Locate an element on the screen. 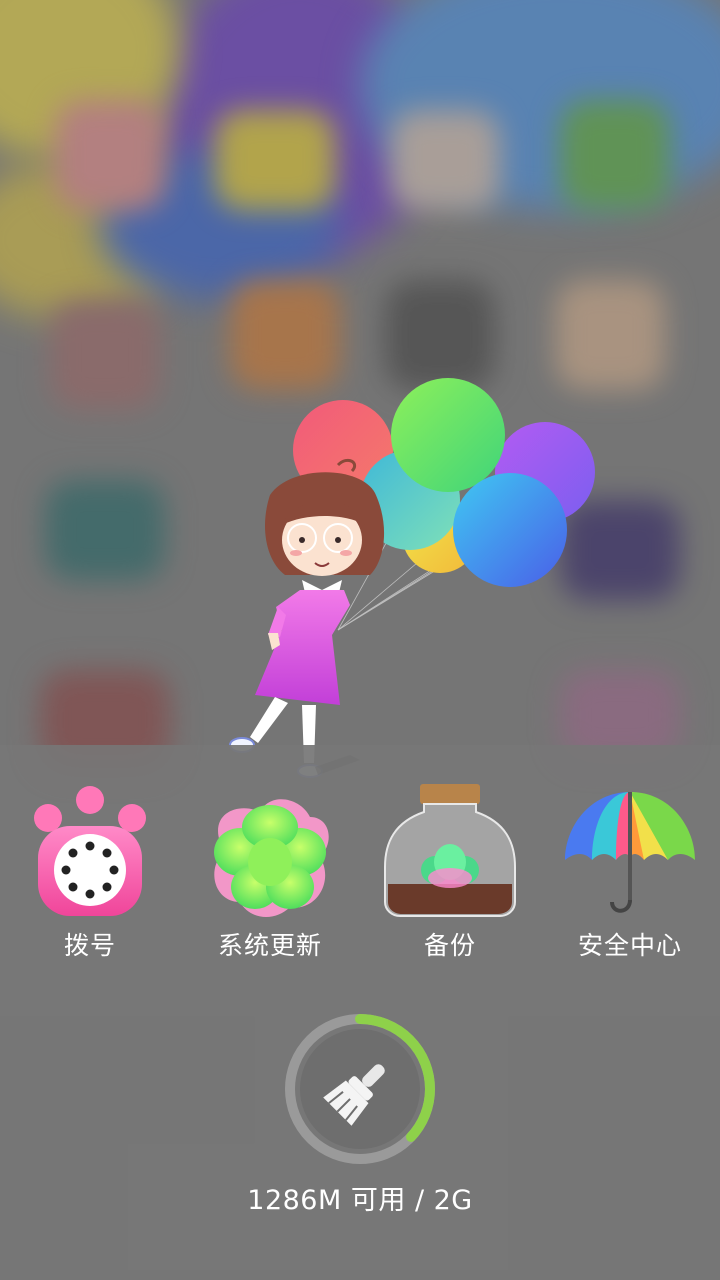  memory-cleaner-button is located at coordinates (360, 1089).